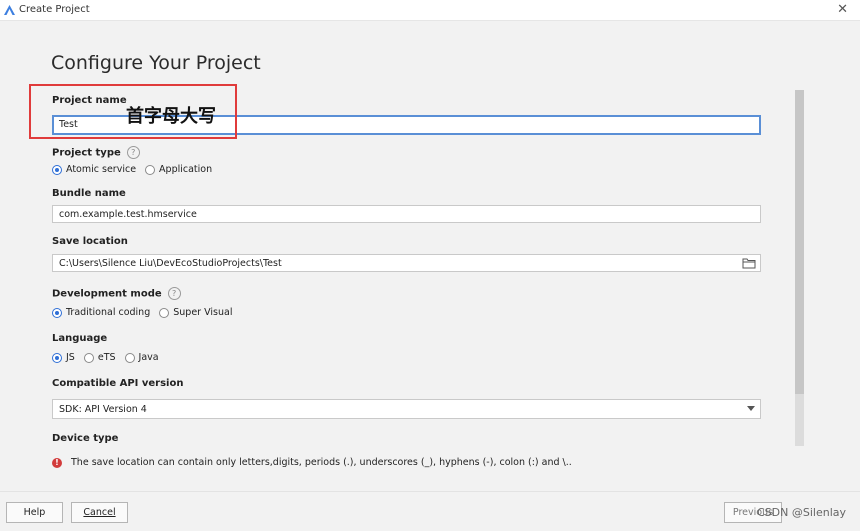  Describe the element at coordinates (430, 511) in the screenshot. I see `dialog-footer: Help Cancel Previous CSDN @Silenlay` at that location.